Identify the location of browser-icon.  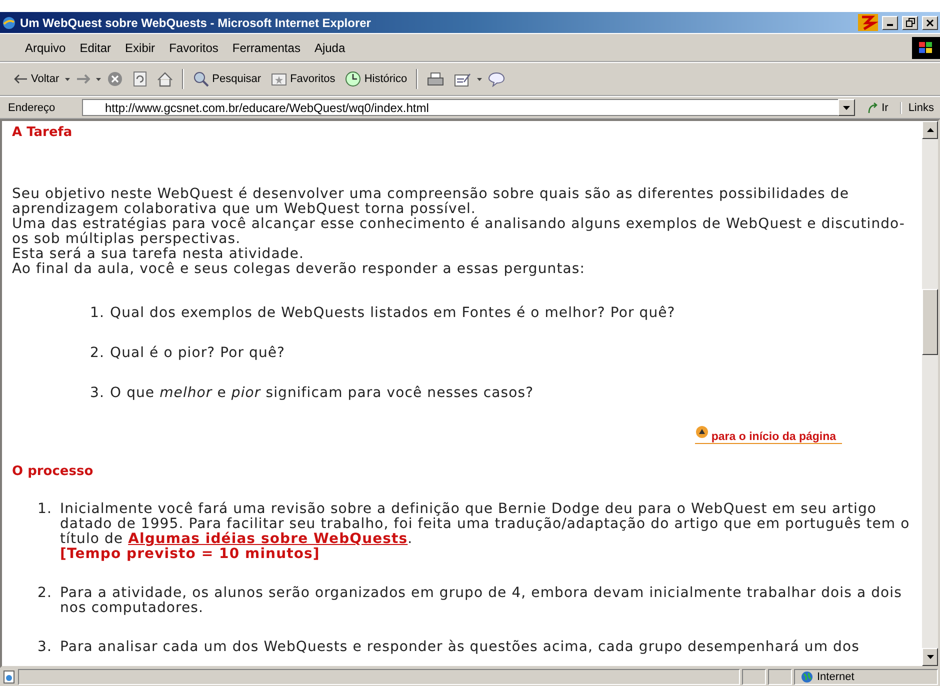
(9, 23).